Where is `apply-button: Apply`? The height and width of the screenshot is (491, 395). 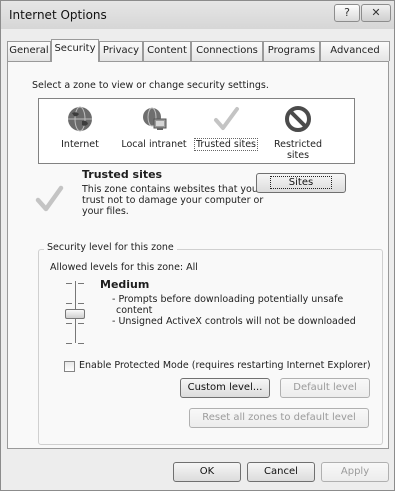
apply-button: Apply is located at coordinates (355, 472).